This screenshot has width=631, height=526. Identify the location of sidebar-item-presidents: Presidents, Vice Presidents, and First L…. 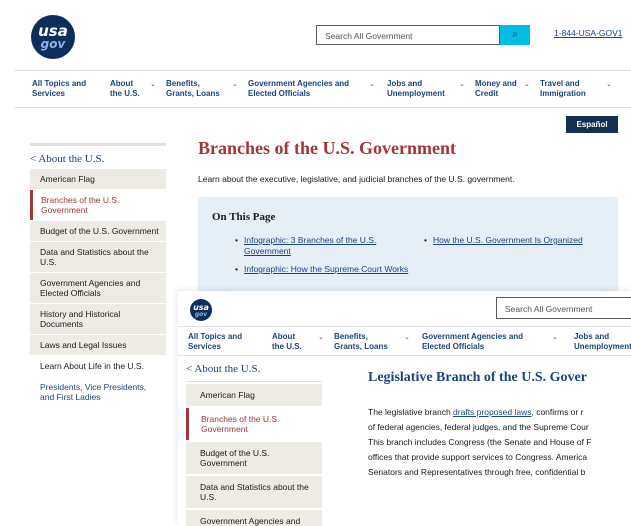
(98, 392).